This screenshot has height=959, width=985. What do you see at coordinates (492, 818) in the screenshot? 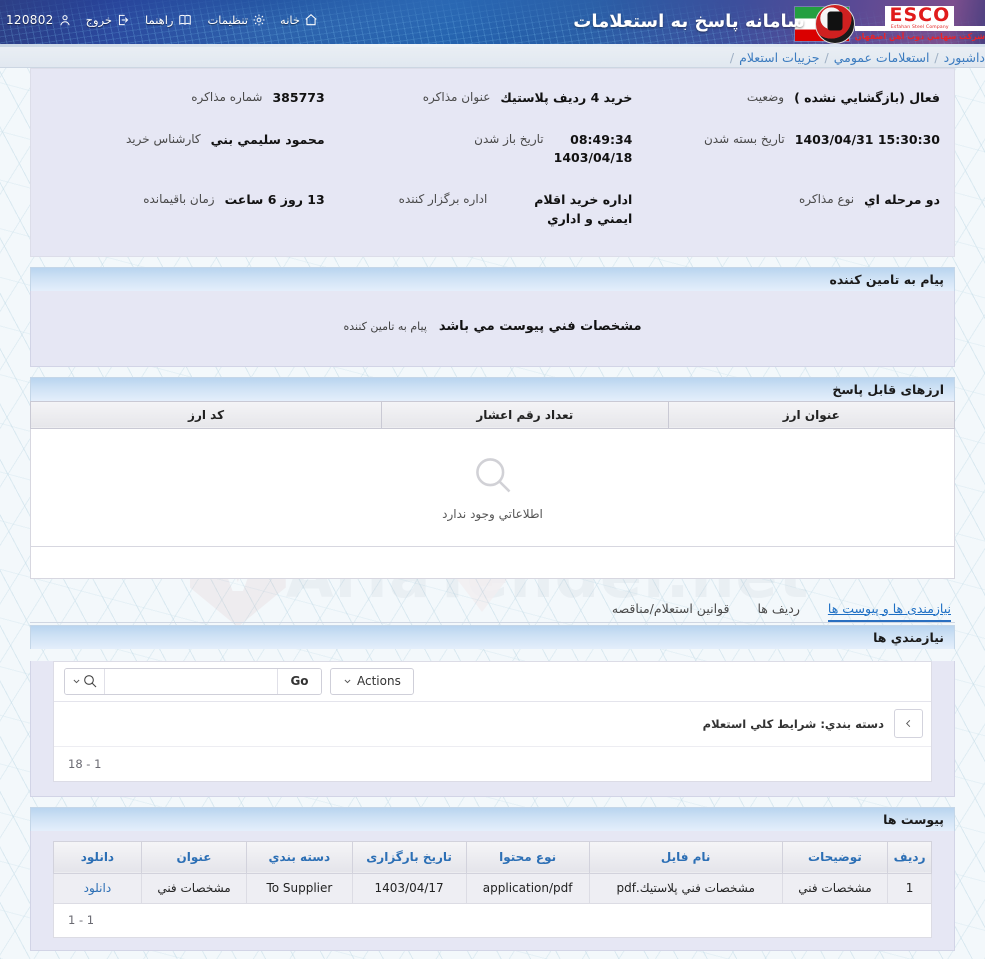
I see `attachments-panel-title: پیوست ها` at bounding box center [492, 818].